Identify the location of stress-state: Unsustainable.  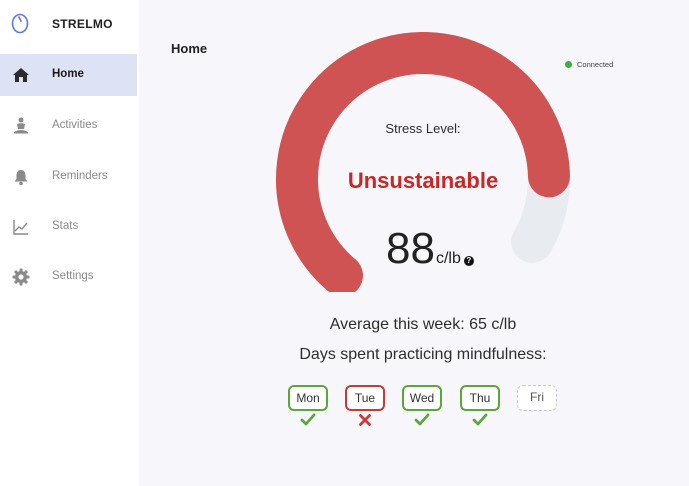
(423, 180).